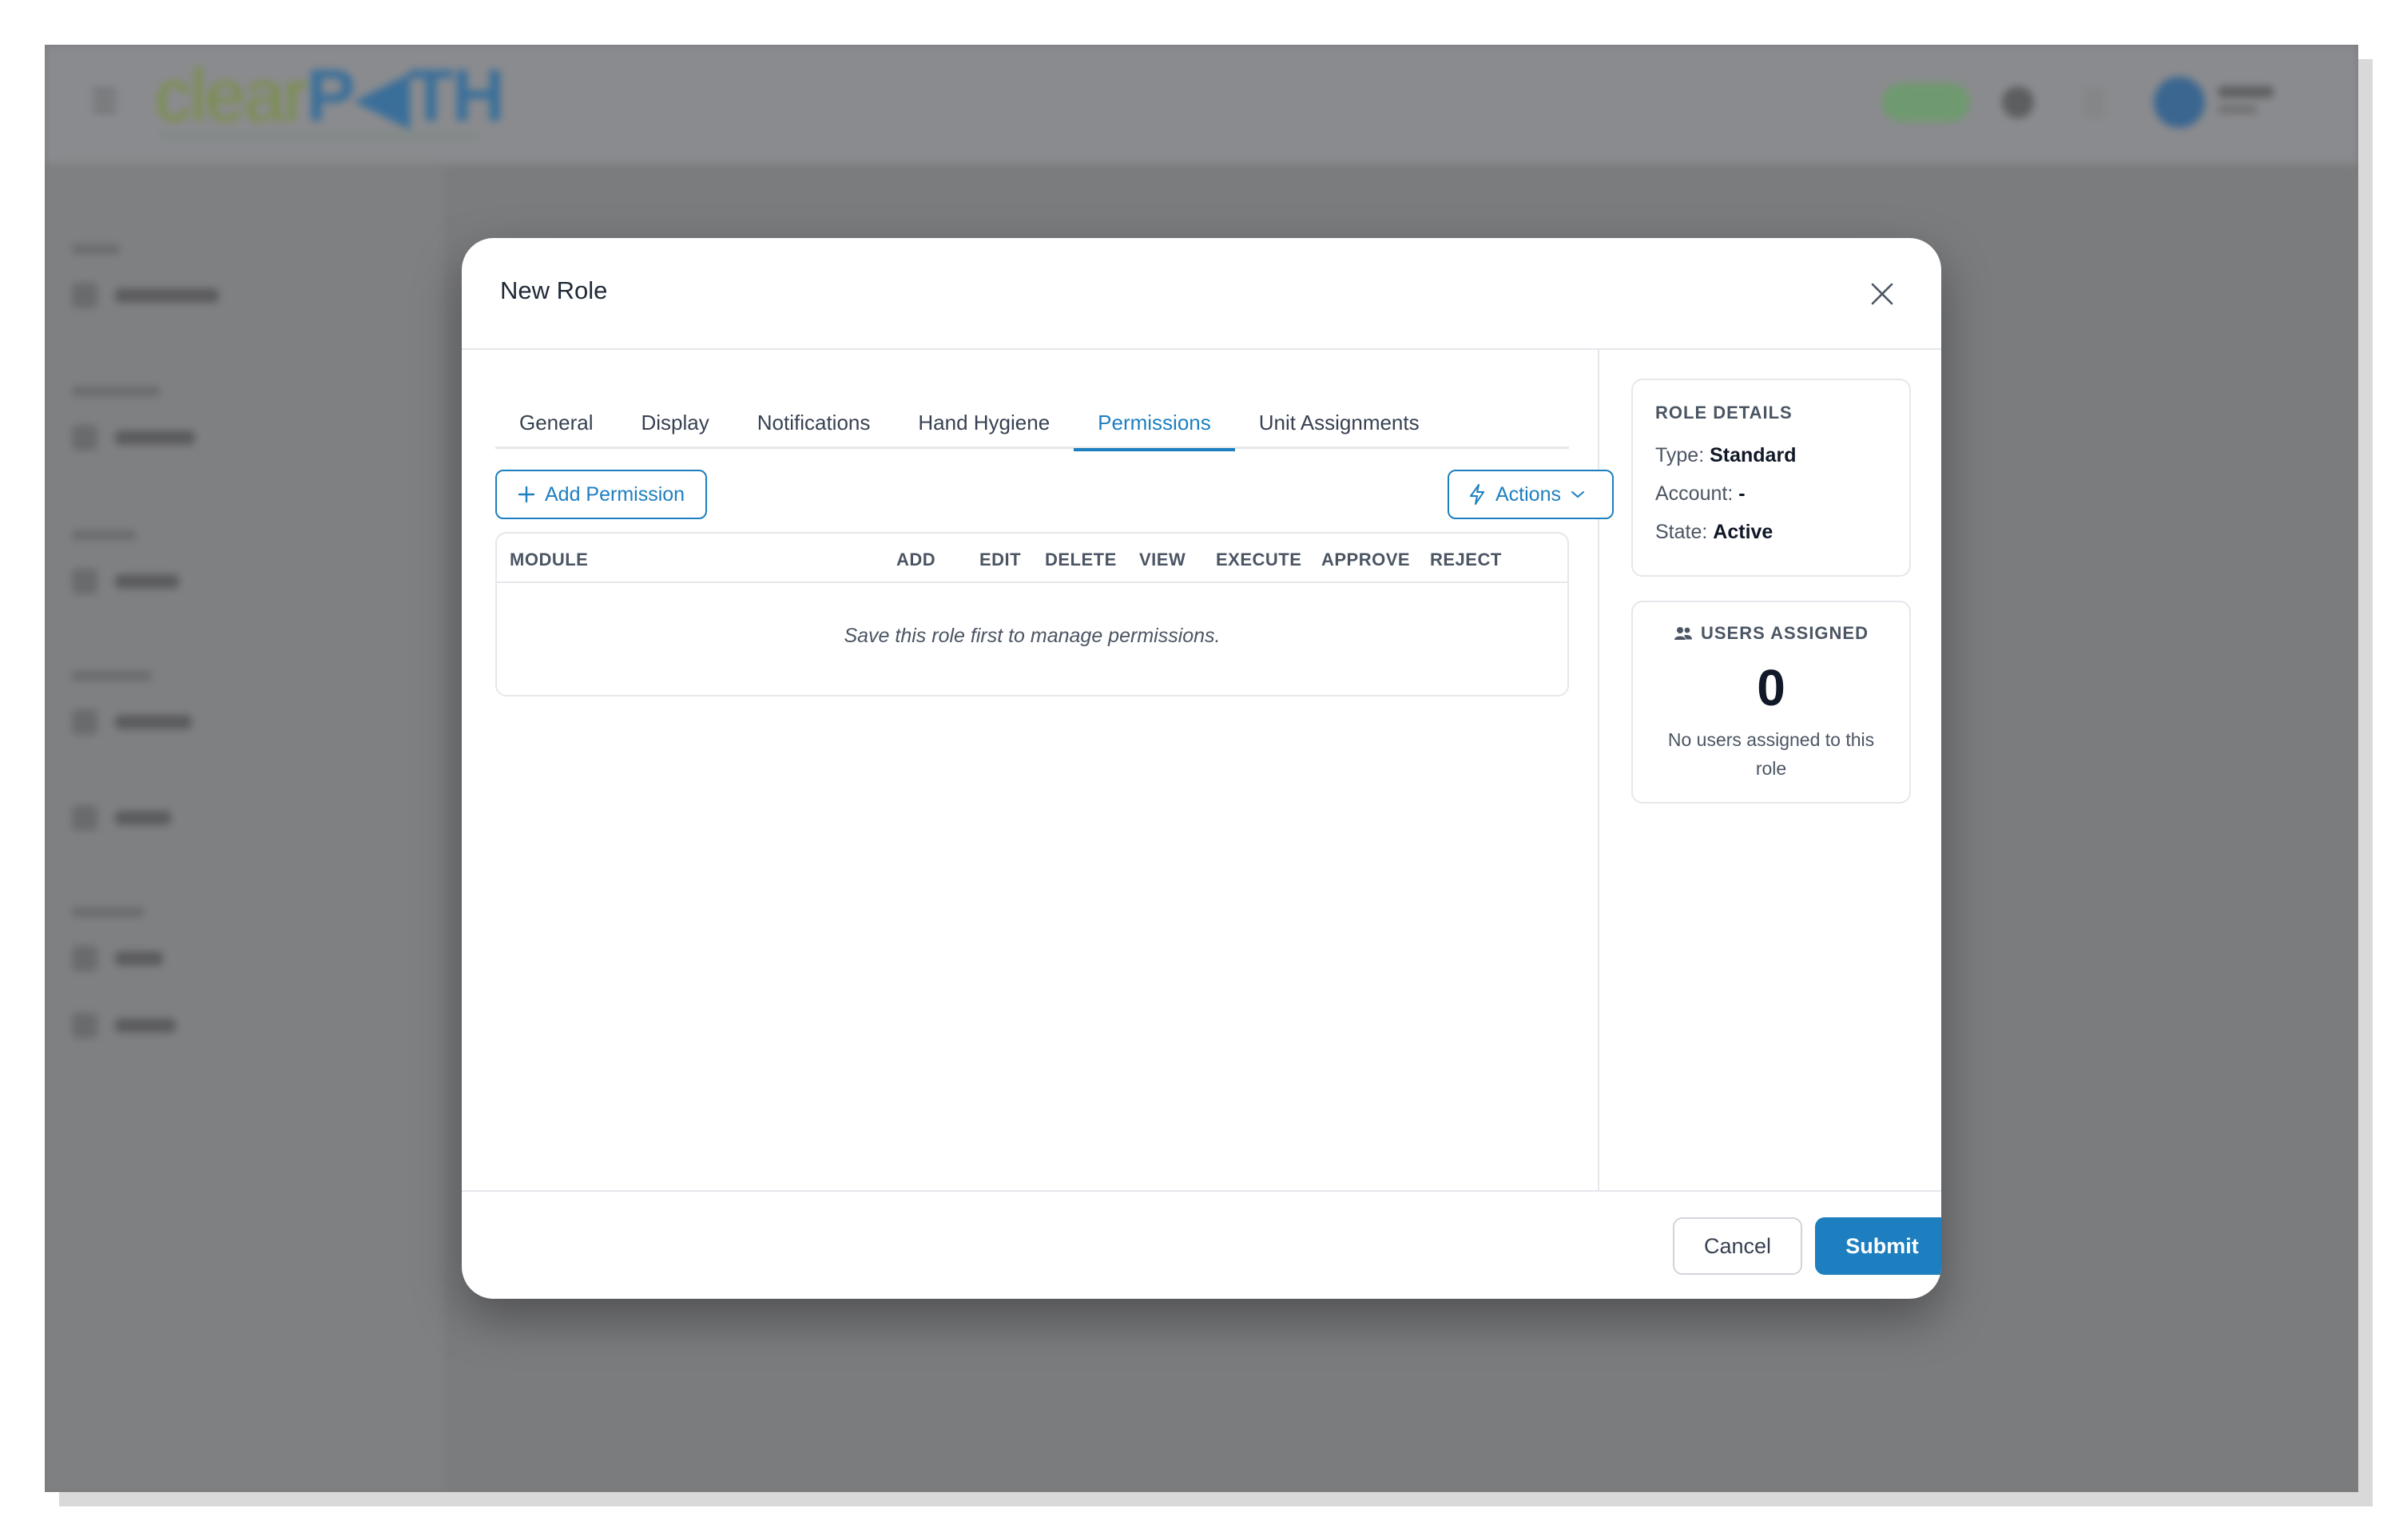  What do you see at coordinates (1694, 494) in the screenshot?
I see `role-account-label: Account:` at bounding box center [1694, 494].